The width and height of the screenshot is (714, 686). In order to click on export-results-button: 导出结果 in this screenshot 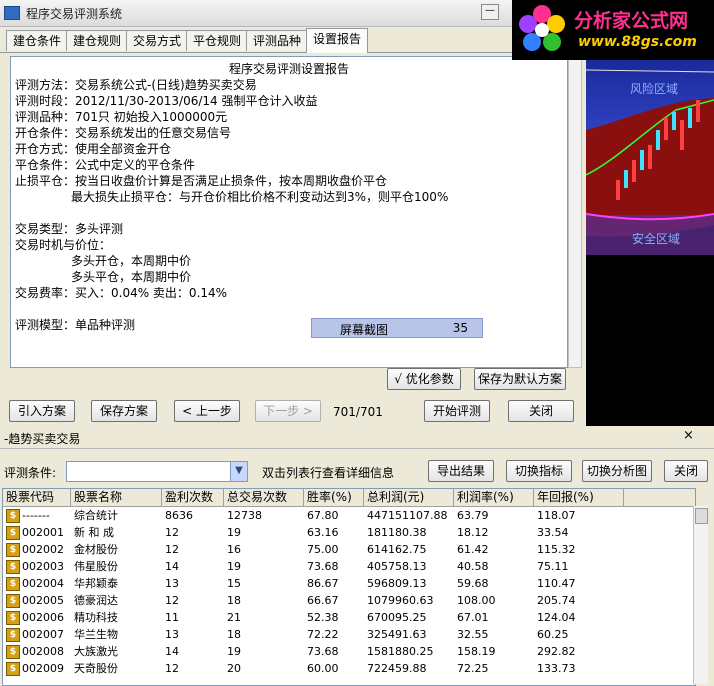, I will do `click(461, 471)`.